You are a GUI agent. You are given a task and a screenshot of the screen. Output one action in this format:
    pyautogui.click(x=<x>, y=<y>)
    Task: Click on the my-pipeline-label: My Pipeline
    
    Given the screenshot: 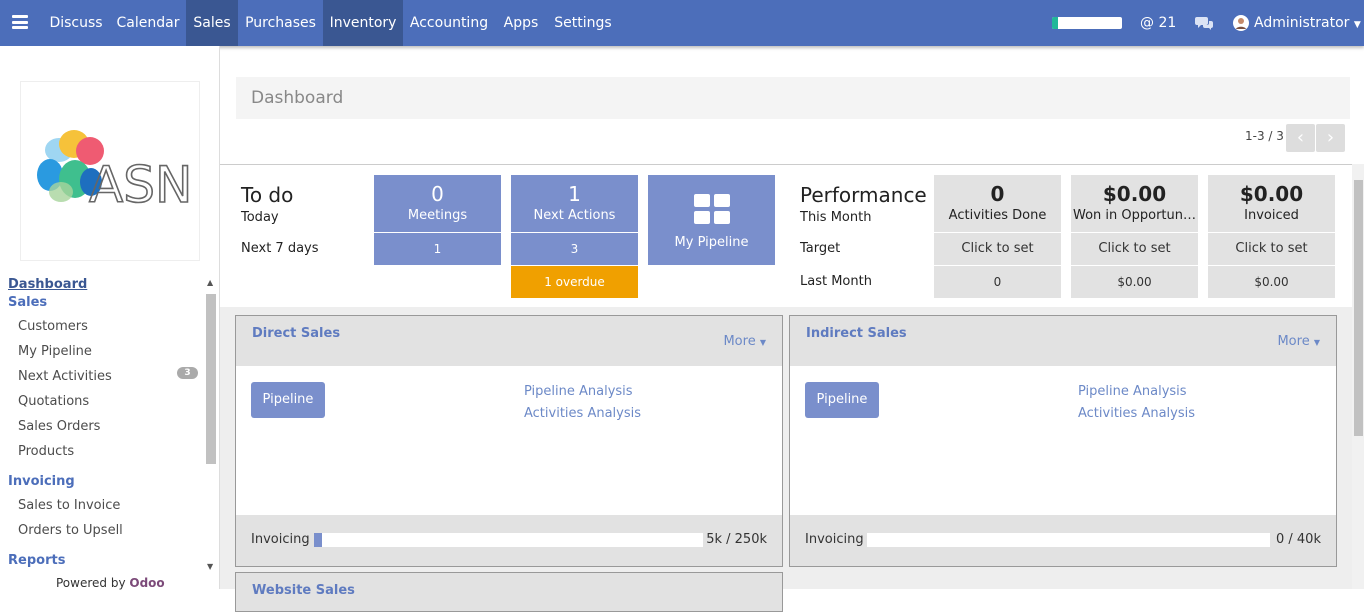 What is the action you would take?
    pyautogui.click(x=711, y=242)
    